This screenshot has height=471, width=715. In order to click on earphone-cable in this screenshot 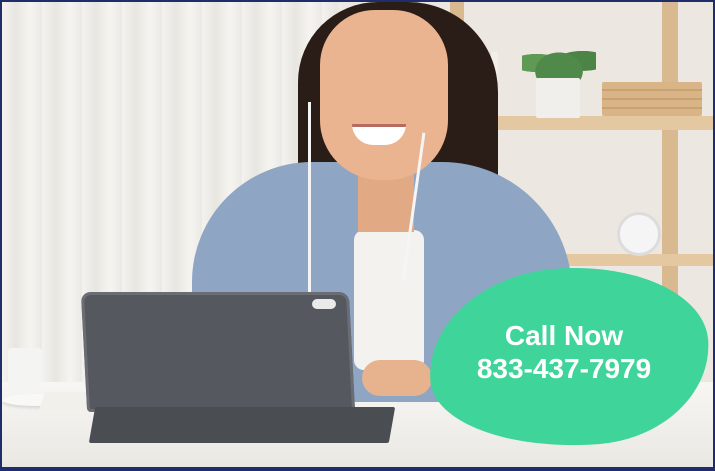, I will do `click(309, 197)`.